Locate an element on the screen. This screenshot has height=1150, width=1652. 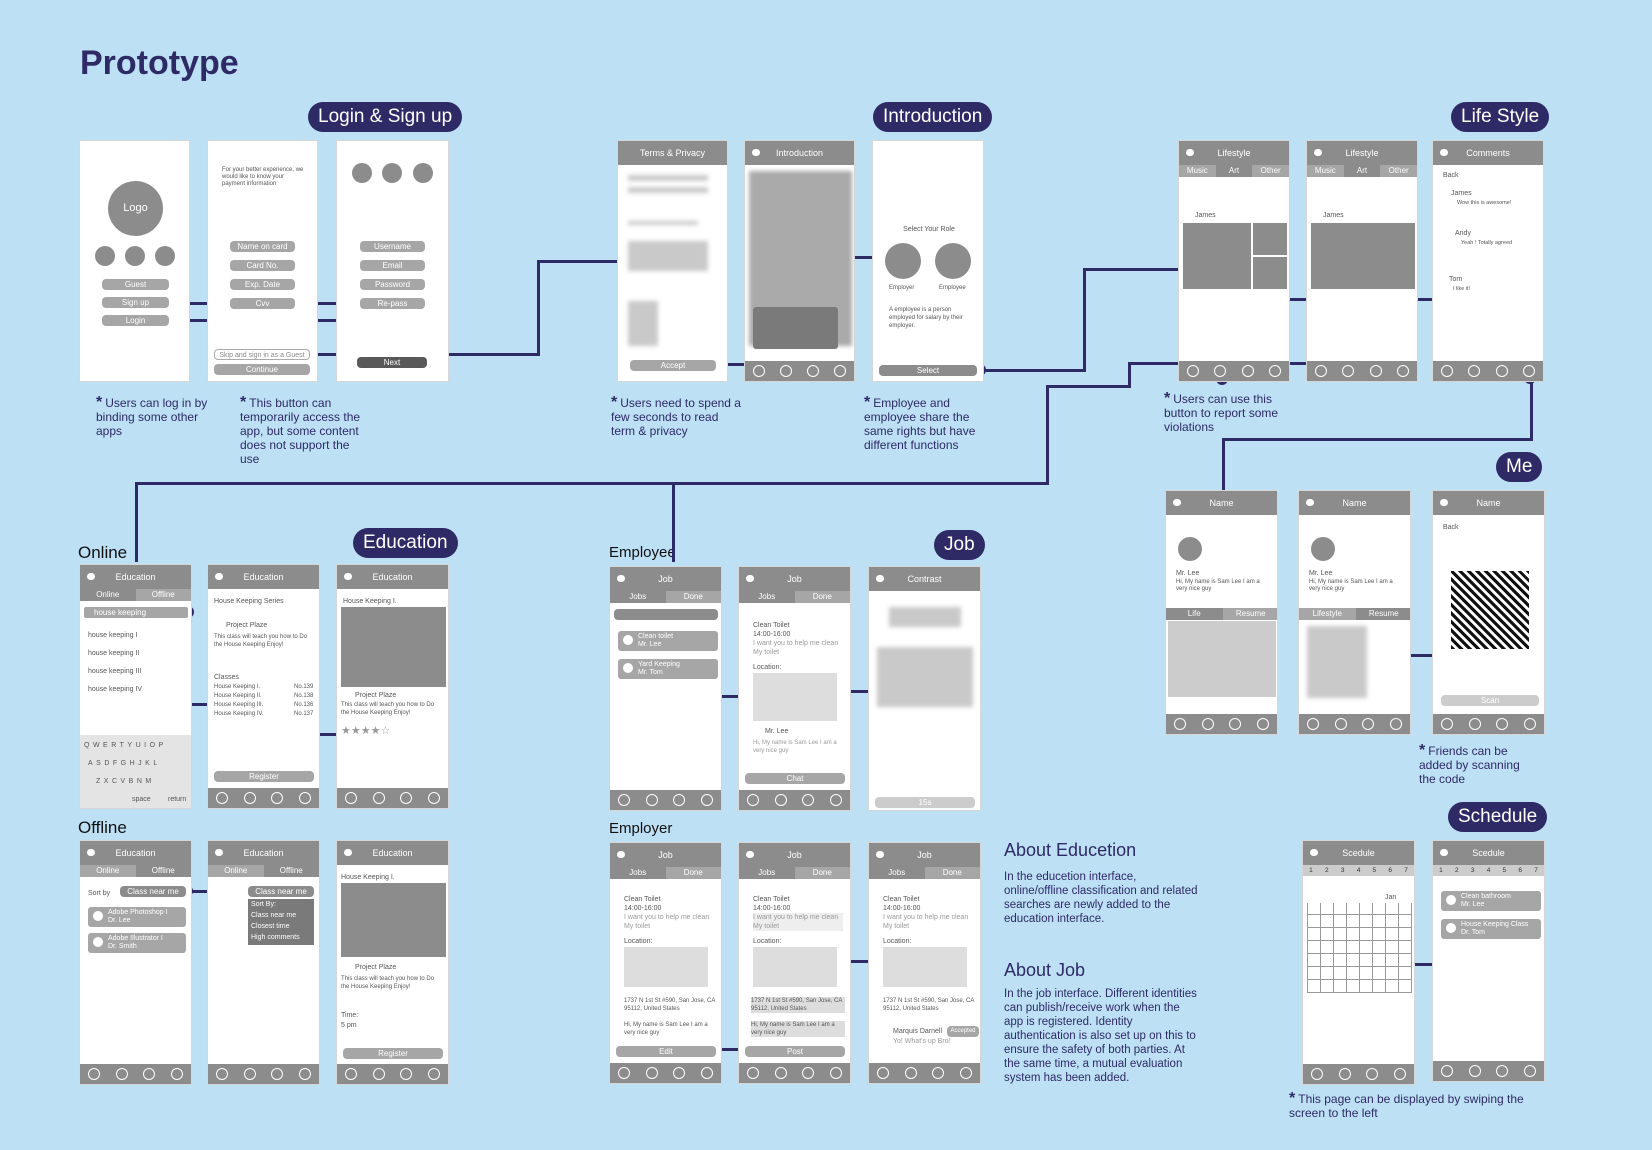
email-field: Email is located at coordinates (392, 265).